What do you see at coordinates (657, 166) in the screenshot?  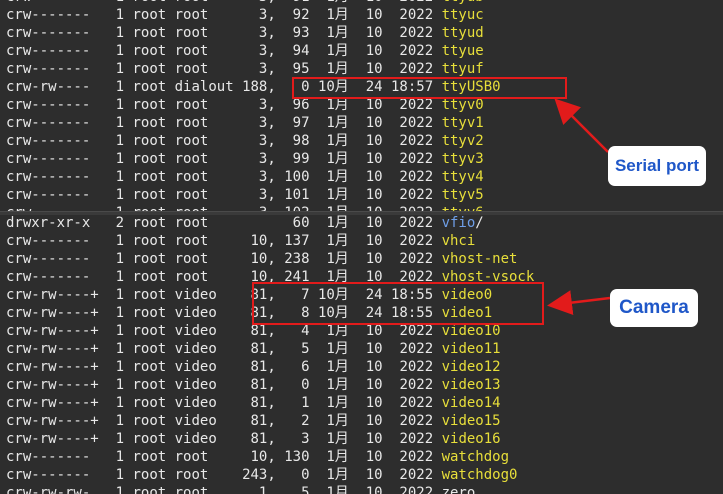 I see `serial-port-callout: Serial port` at bounding box center [657, 166].